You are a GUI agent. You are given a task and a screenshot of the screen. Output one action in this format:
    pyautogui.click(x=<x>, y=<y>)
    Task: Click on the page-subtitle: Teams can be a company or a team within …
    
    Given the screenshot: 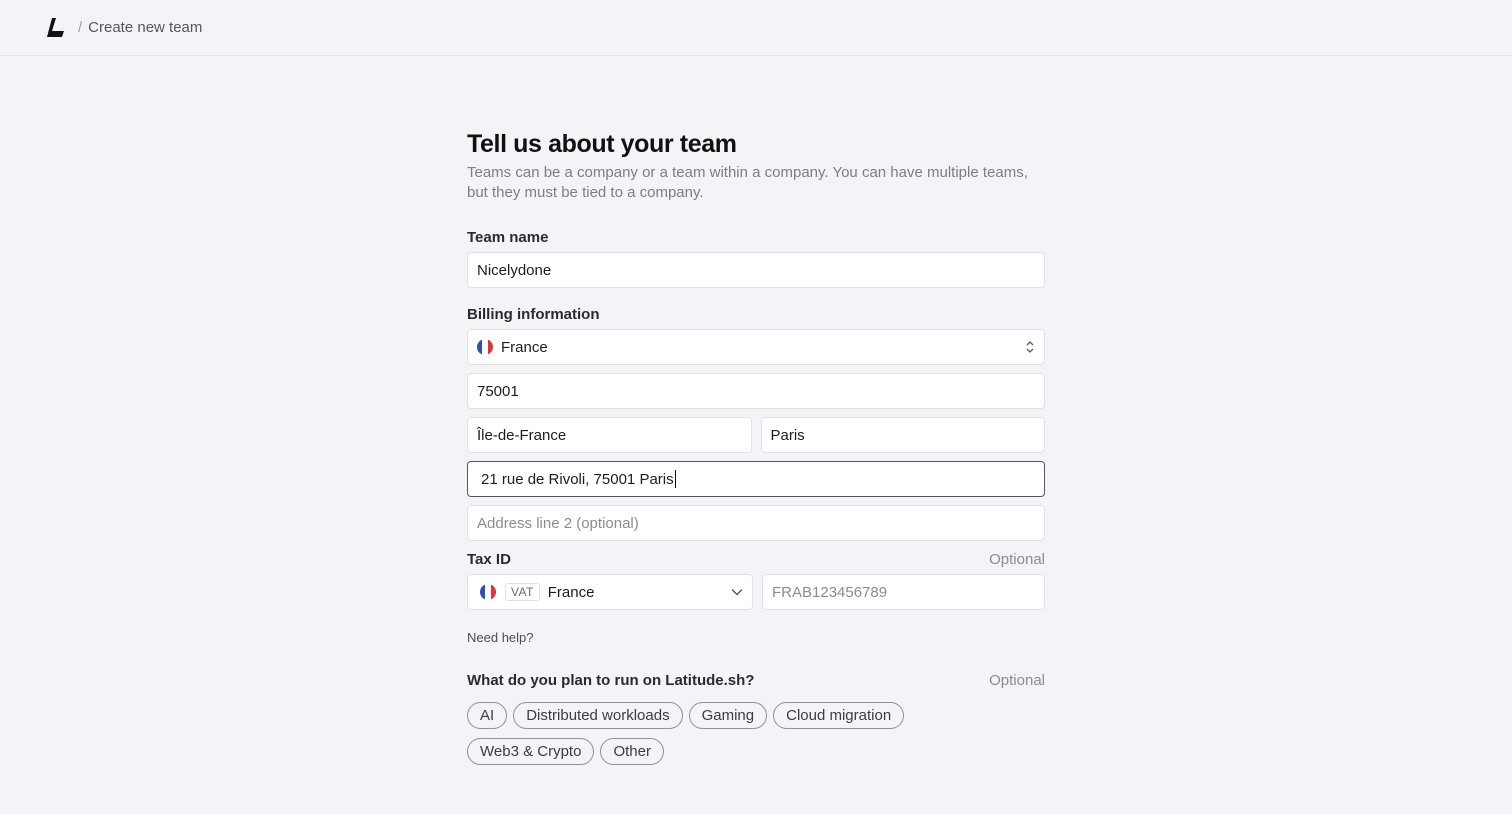 What is the action you would take?
    pyautogui.click(x=747, y=182)
    